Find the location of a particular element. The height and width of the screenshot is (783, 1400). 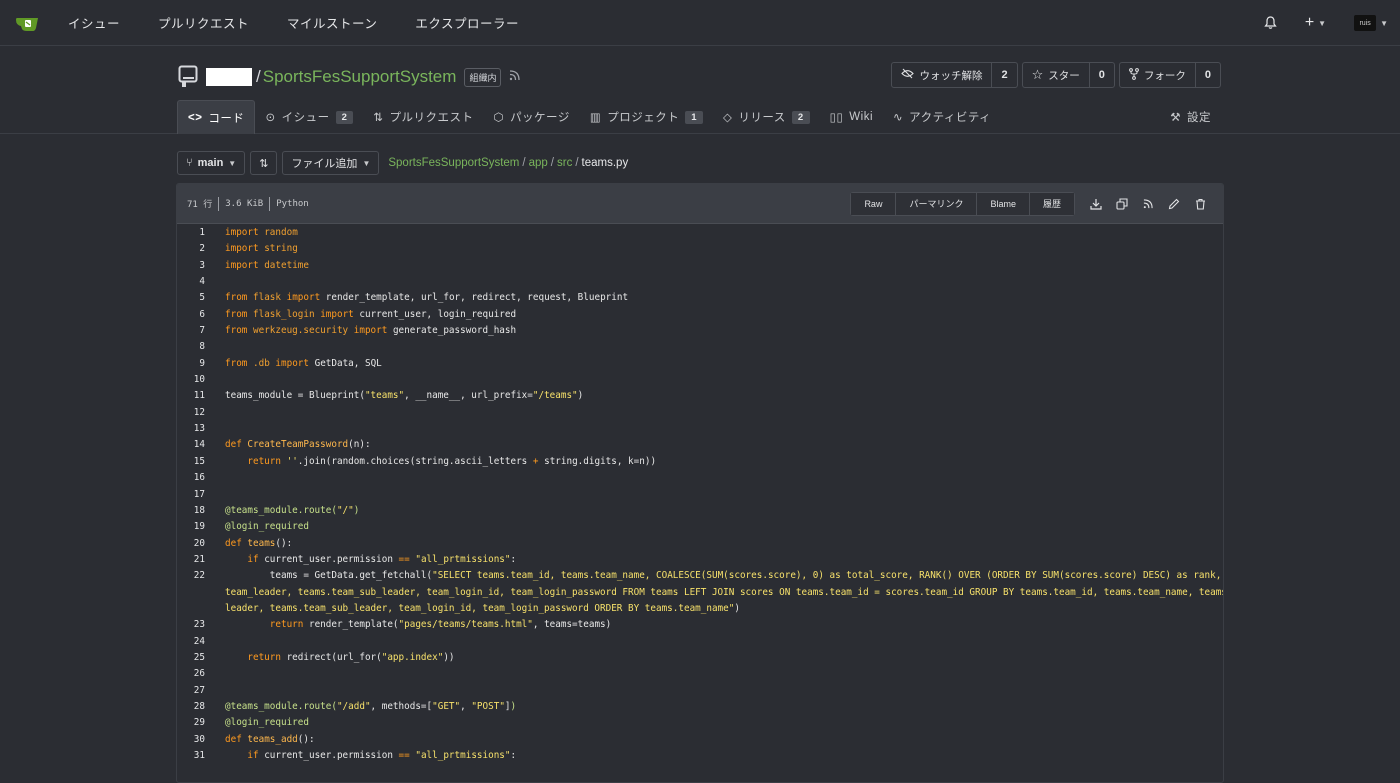

nav-issues: イシュー is located at coordinates (94, 22).